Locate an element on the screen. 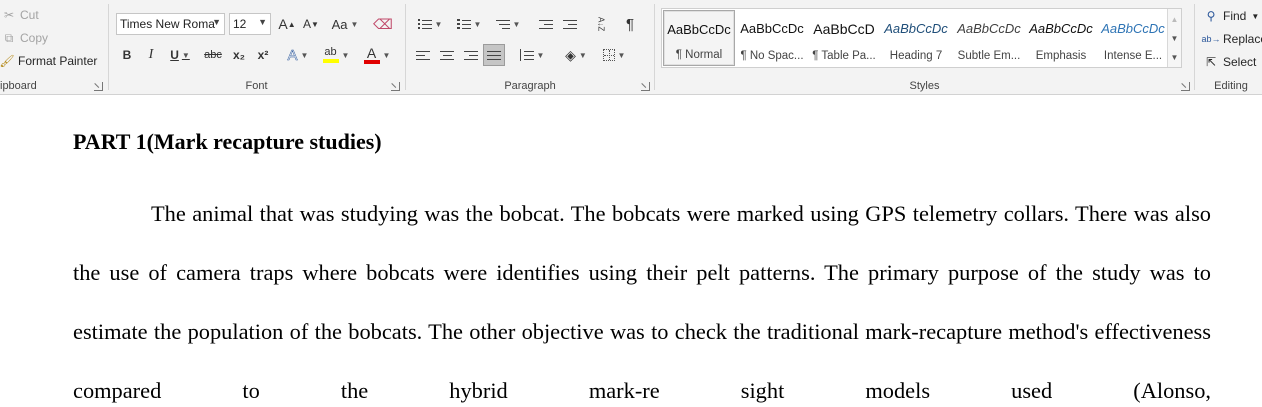 Image resolution: width=1262 pixels, height=407 pixels. clipboard-dialog-launcher-icon is located at coordinates (98, 86).